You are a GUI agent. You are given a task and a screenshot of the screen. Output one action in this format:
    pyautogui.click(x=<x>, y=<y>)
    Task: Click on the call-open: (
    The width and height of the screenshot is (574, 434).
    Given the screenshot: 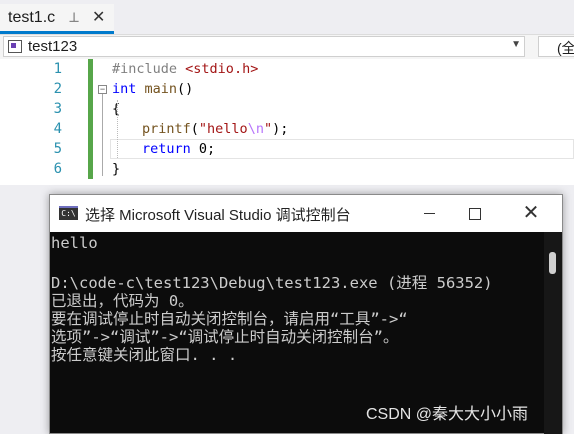 What is the action you would take?
    pyautogui.click(x=194, y=129)
    